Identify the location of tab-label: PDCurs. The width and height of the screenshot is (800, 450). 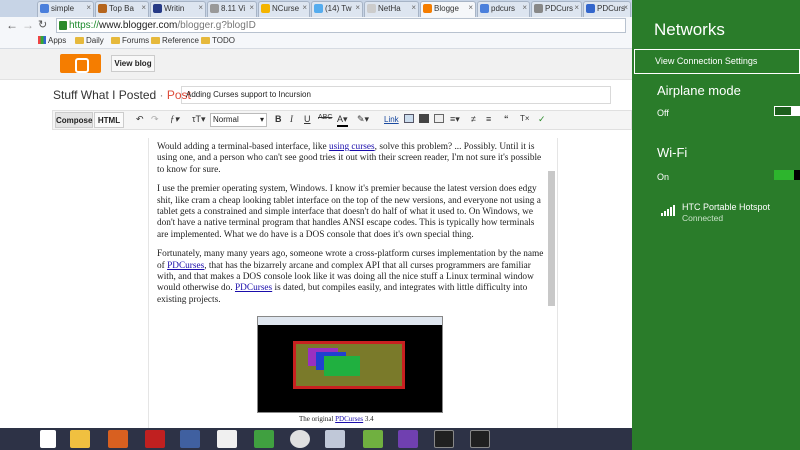
(559, 8).